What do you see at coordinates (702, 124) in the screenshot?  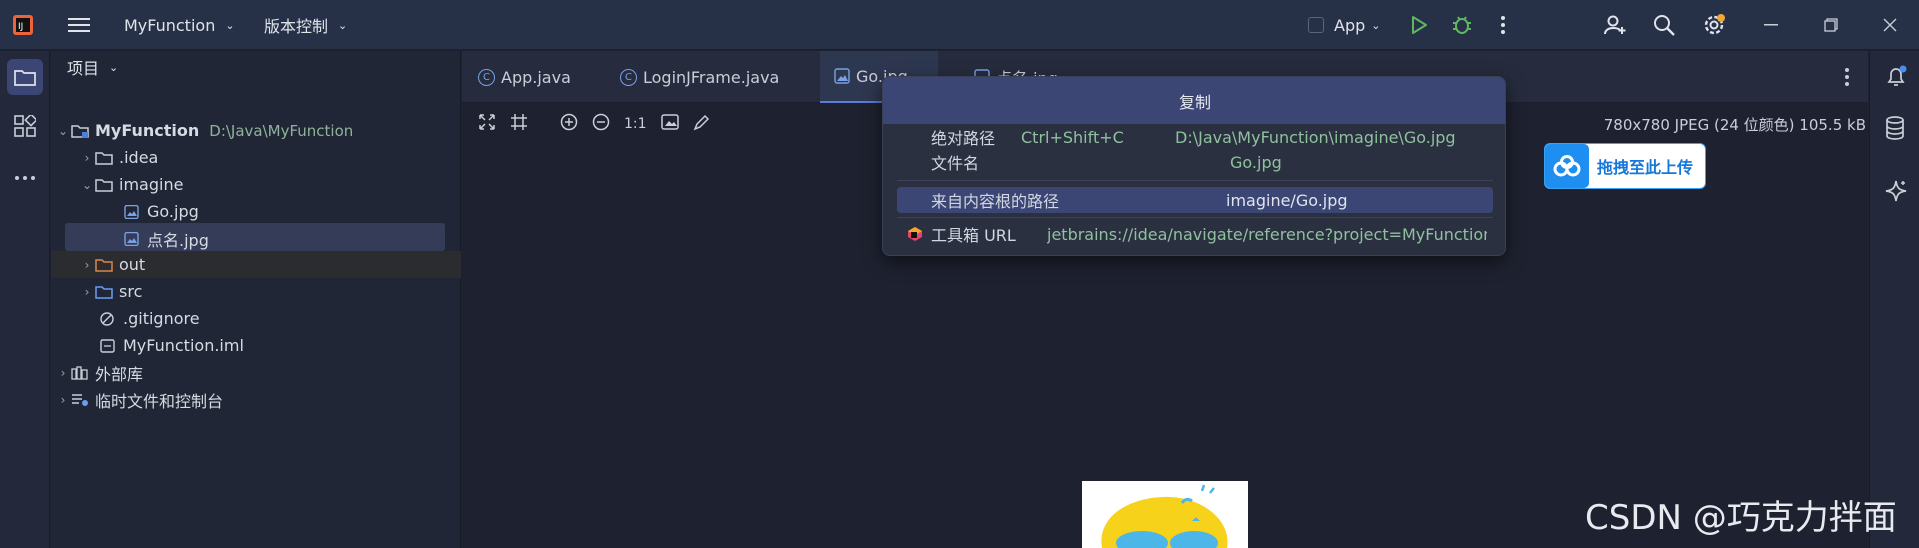 I see `color-picker-icon` at bounding box center [702, 124].